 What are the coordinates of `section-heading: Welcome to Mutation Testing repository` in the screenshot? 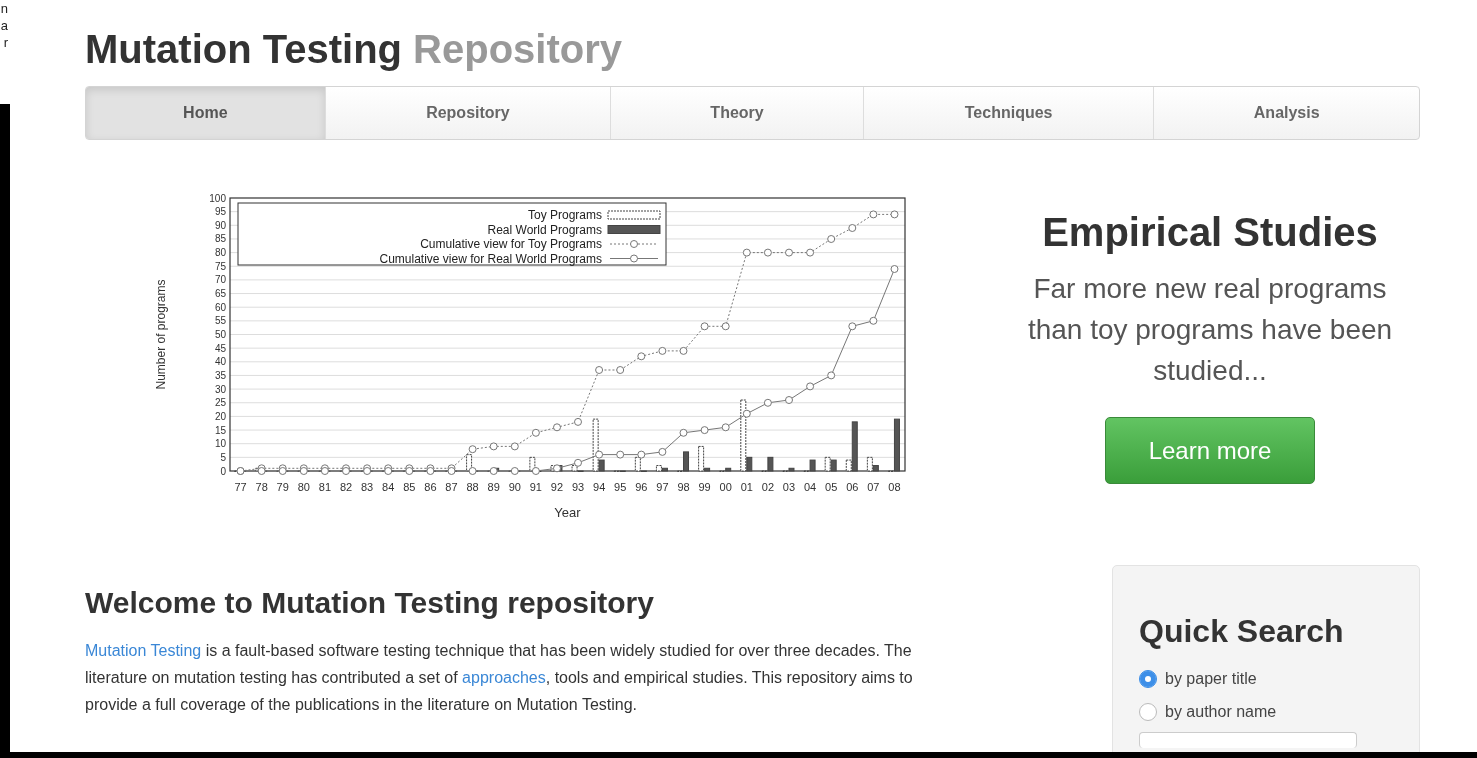 It's located at (370, 603).